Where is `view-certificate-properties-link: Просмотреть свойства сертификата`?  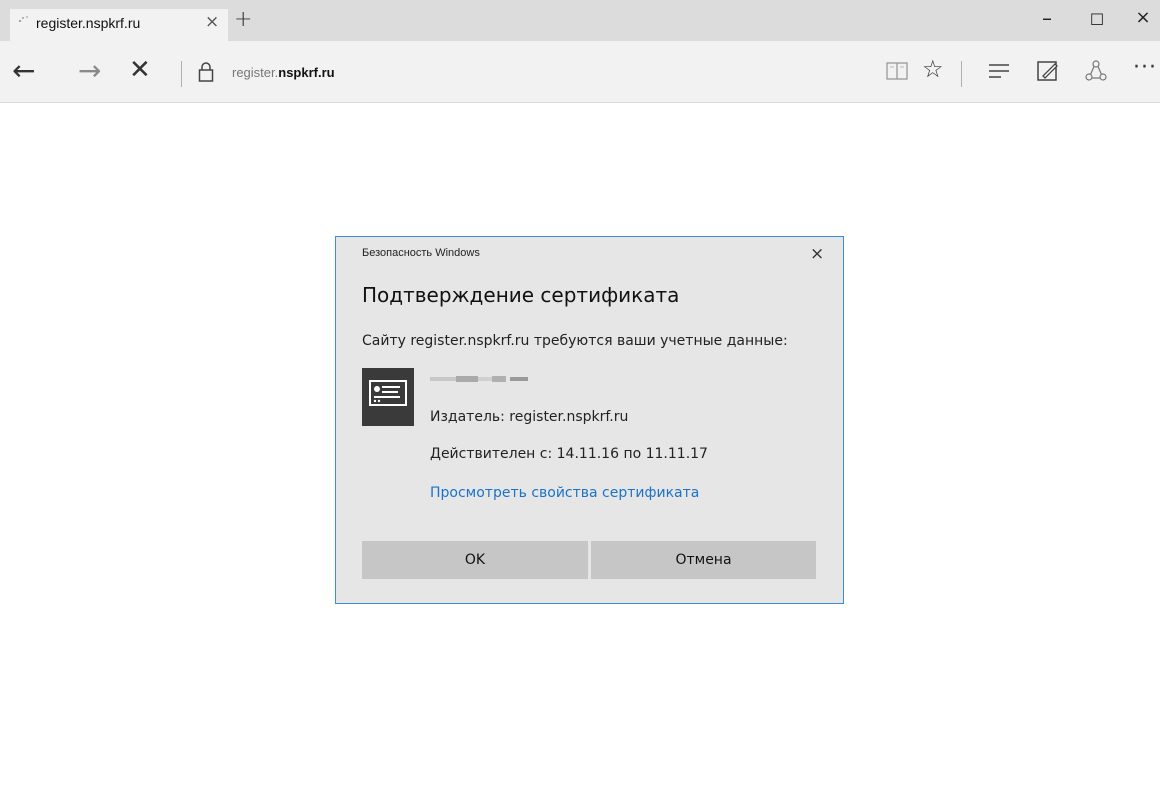 view-certificate-properties-link: Просмотреть свойства сертификата is located at coordinates (564, 493).